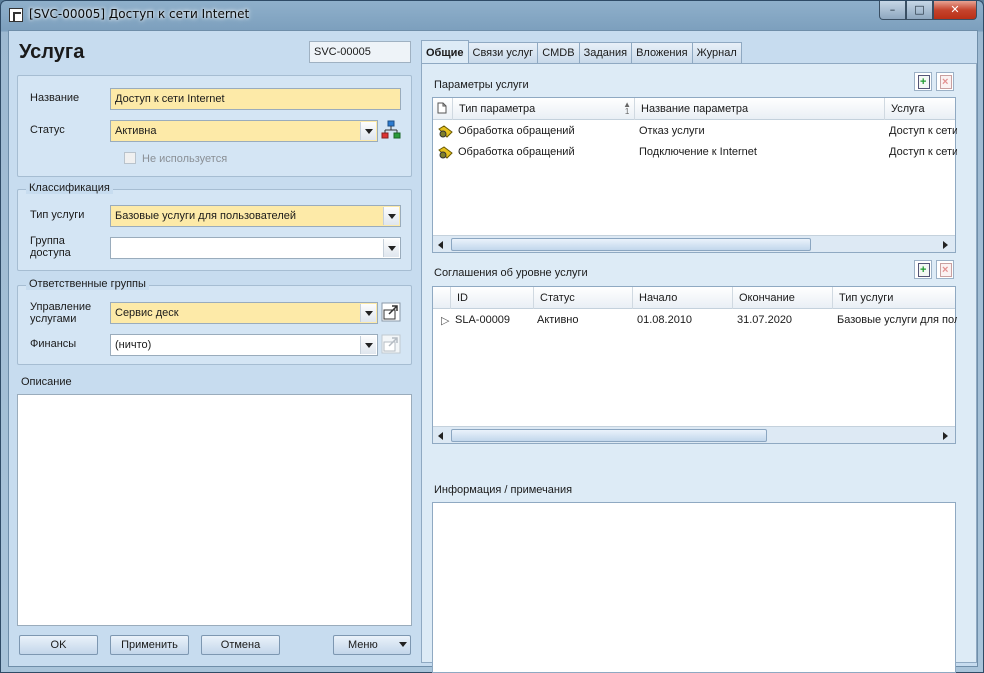 Image resolution: width=984 pixels, height=673 pixels. I want to click on sort-order-label: 1, so click(627, 111).